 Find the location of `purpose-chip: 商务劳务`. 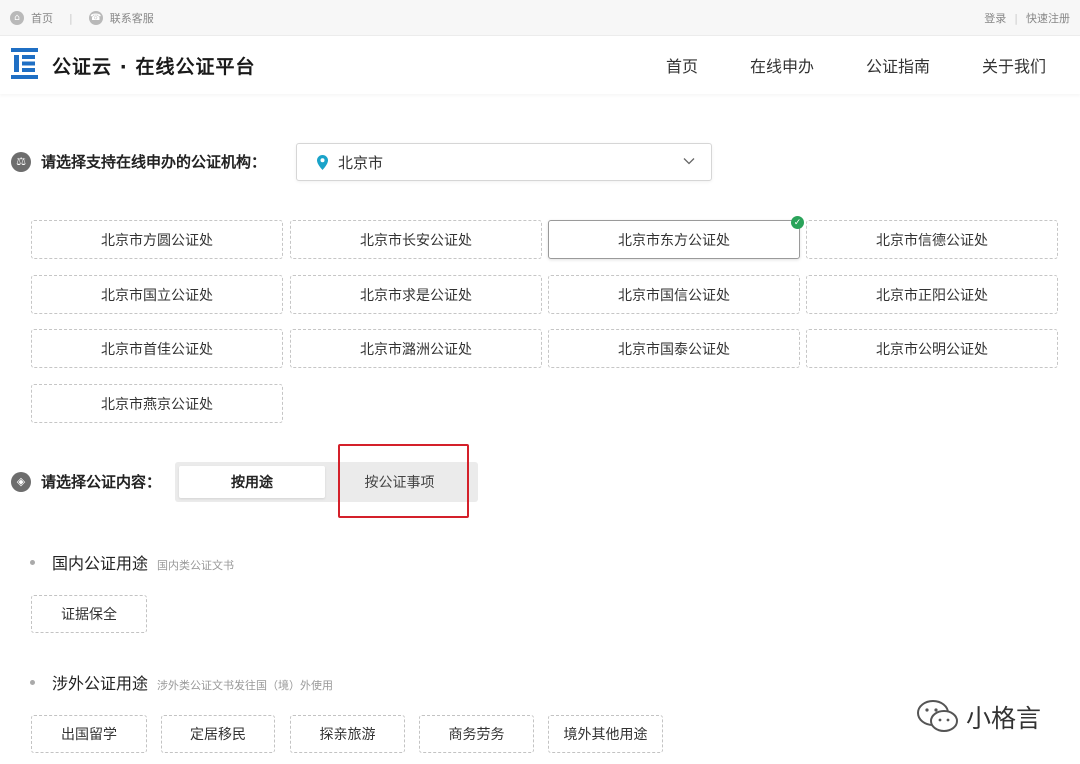

purpose-chip: 商务劳务 is located at coordinates (476, 734).